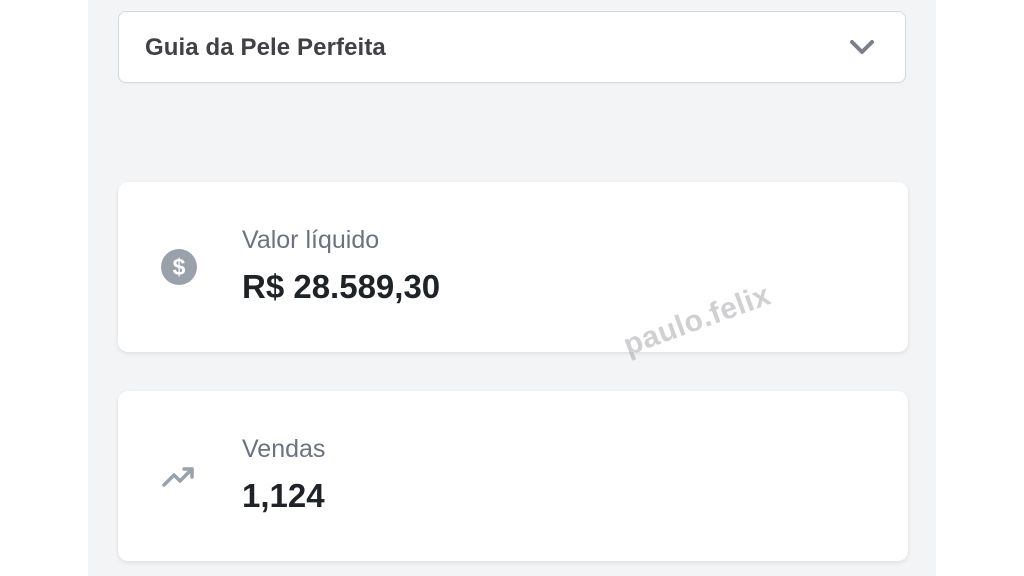 This screenshot has width=1024, height=576. I want to click on sales-label: Vendas, so click(284, 449).